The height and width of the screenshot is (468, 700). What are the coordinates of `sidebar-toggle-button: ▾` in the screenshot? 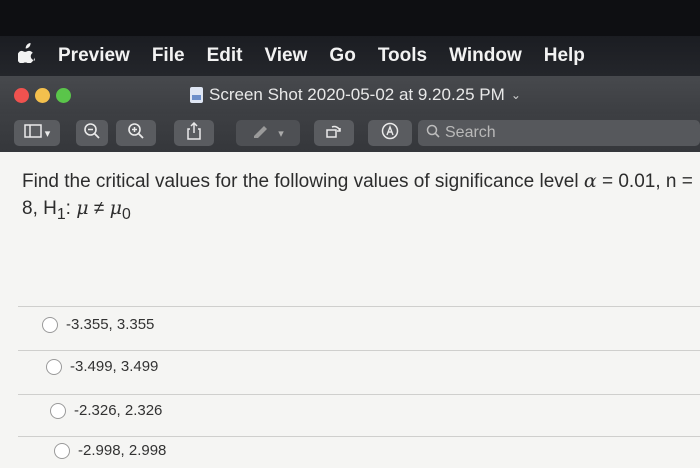 It's located at (37, 133).